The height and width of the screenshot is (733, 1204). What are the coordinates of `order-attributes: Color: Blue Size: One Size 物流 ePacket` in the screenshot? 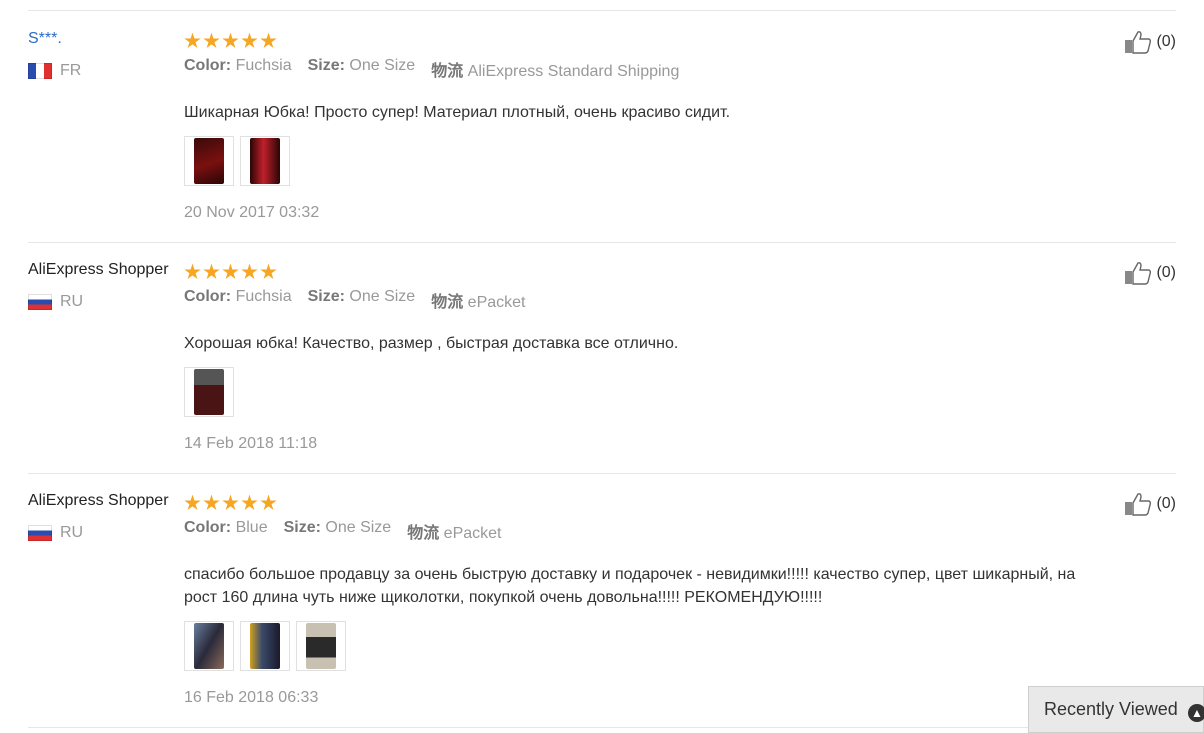 It's located at (644, 531).